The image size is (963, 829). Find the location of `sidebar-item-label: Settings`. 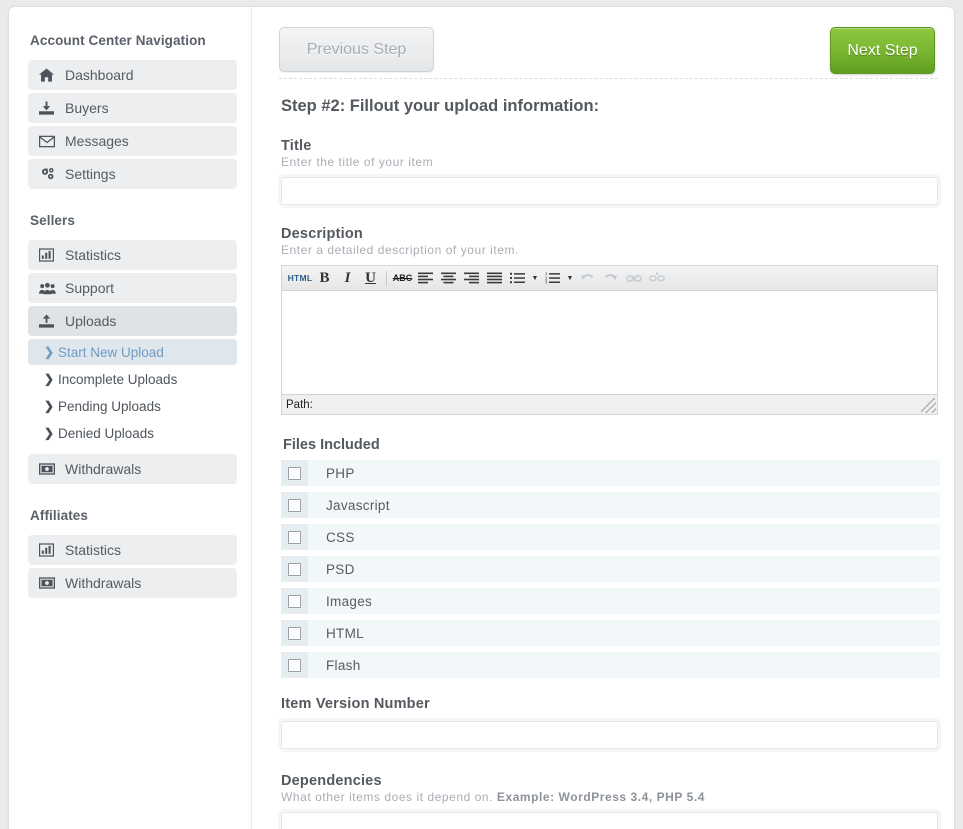

sidebar-item-label: Settings is located at coordinates (90, 173).